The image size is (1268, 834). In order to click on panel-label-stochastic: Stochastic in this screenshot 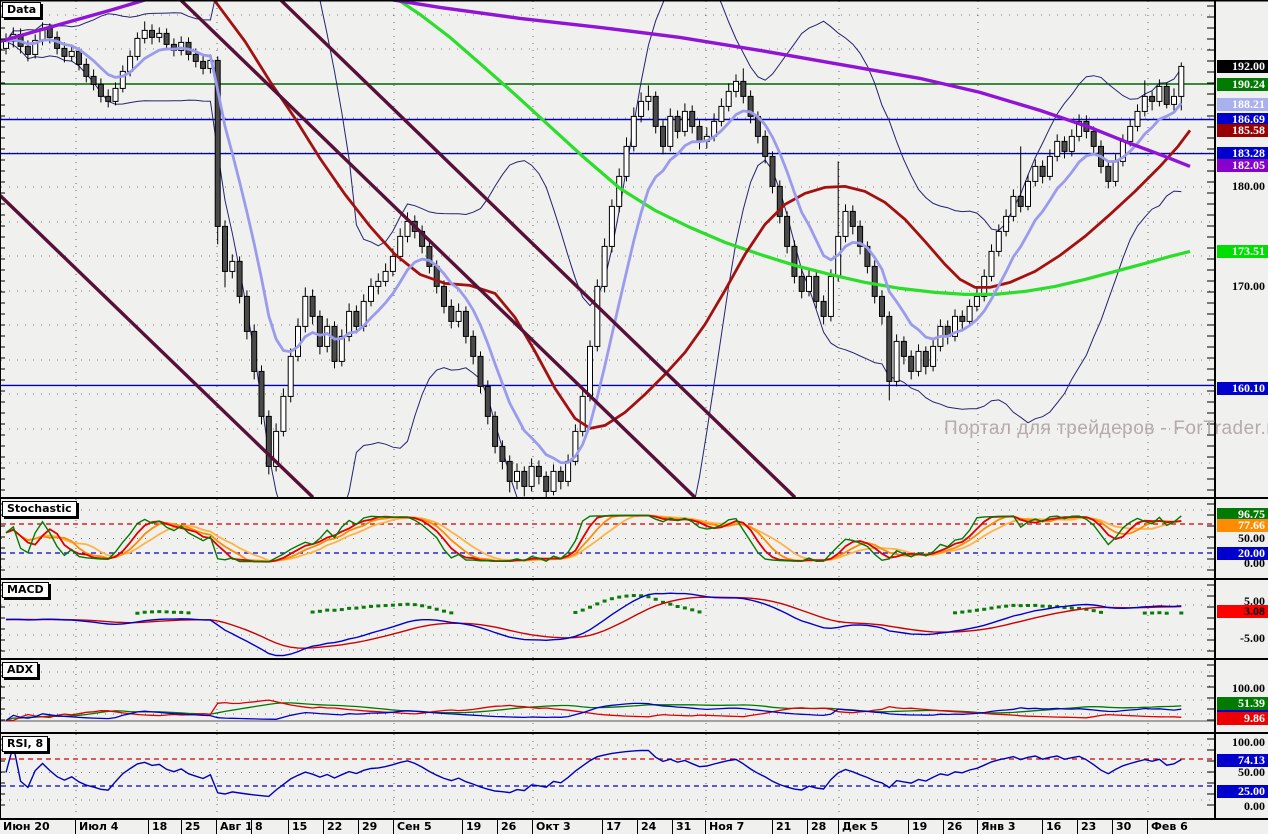, I will do `click(39, 509)`.